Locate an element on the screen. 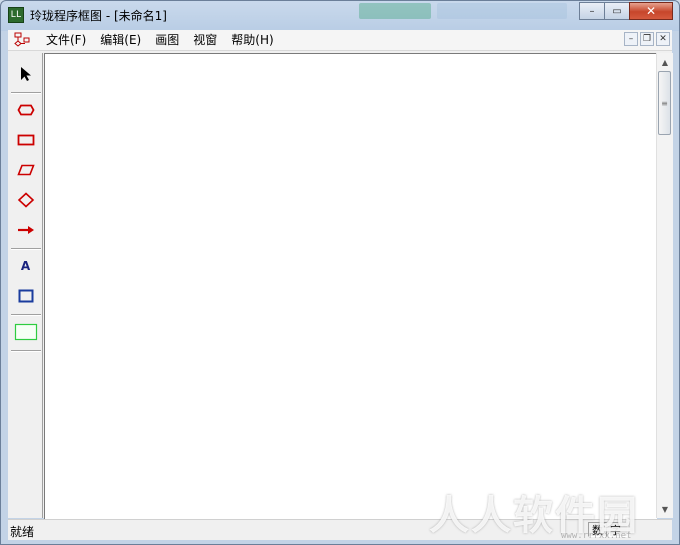 Image resolution: width=680 pixels, height=545 pixels. mdi-close-button: ✕ is located at coordinates (663, 39).